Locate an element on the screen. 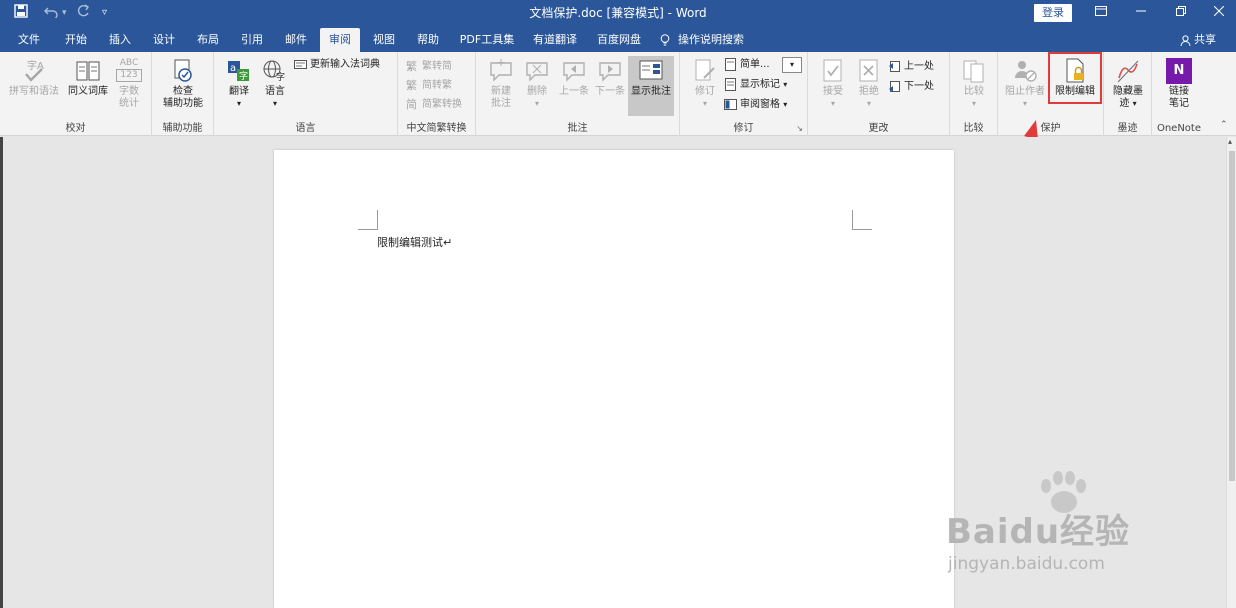 This screenshot has height=608, width=1236. lightbulb-icon is located at coordinates (665, 40).